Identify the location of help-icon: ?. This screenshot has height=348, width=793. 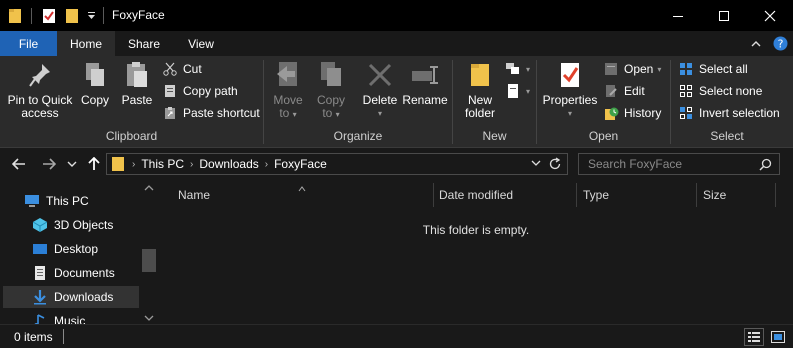
(780, 43).